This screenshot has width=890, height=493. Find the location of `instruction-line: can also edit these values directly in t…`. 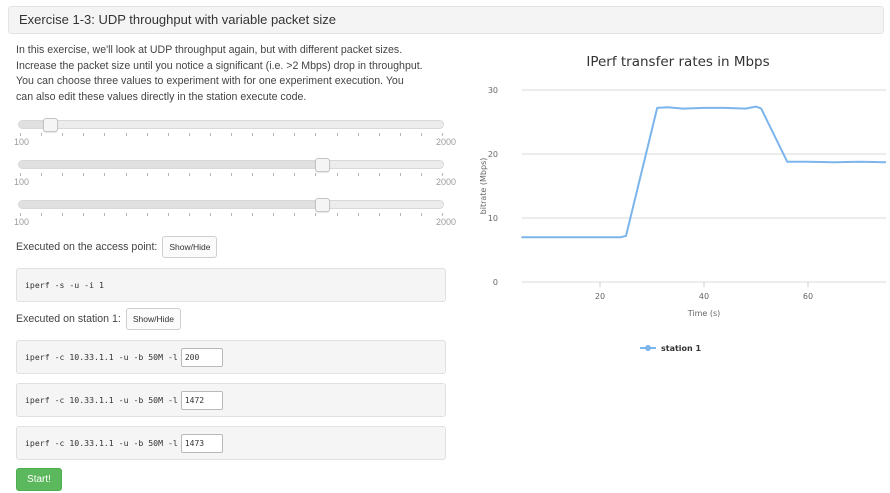

instruction-line: can also edit these values directly in t… is located at coordinates (161, 96).